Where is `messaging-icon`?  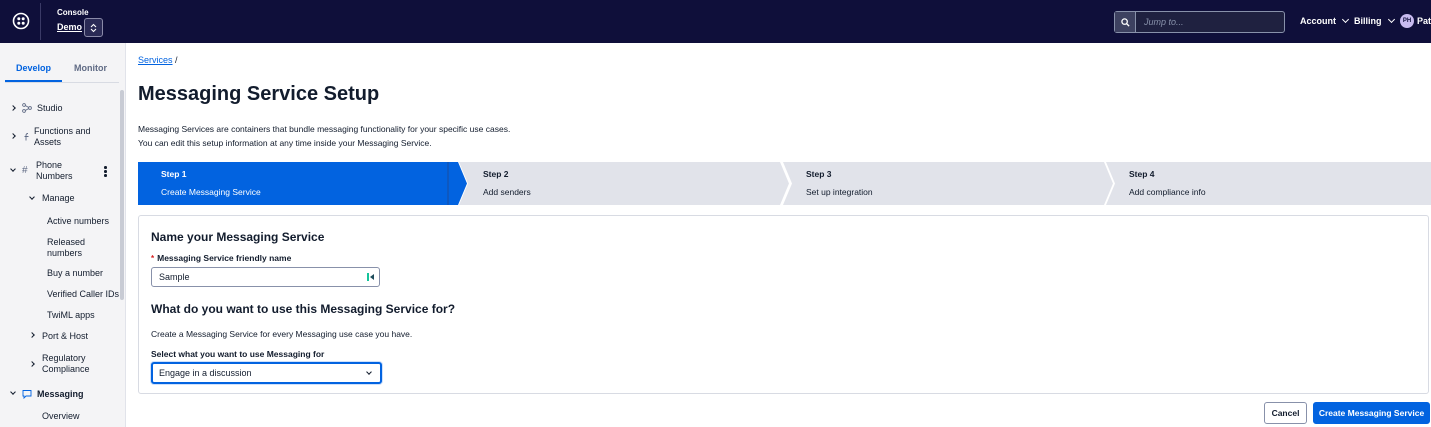
messaging-icon is located at coordinates (27, 394).